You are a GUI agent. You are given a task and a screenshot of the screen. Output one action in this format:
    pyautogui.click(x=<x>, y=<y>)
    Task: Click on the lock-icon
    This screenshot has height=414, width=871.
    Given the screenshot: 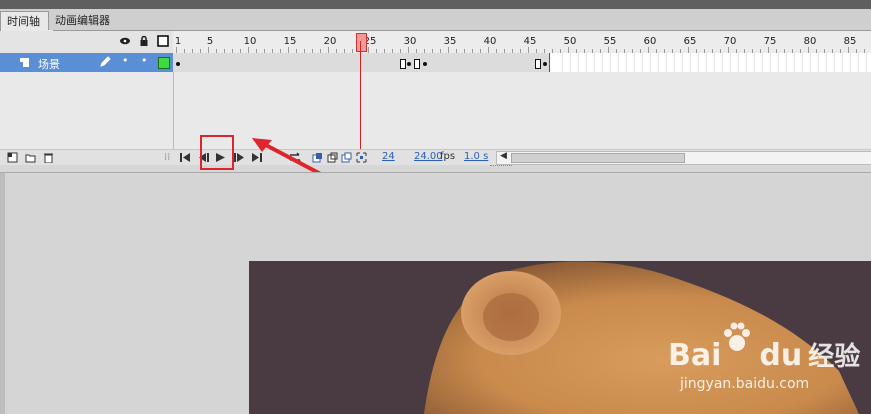 What is the action you would take?
    pyautogui.click(x=144, y=41)
    